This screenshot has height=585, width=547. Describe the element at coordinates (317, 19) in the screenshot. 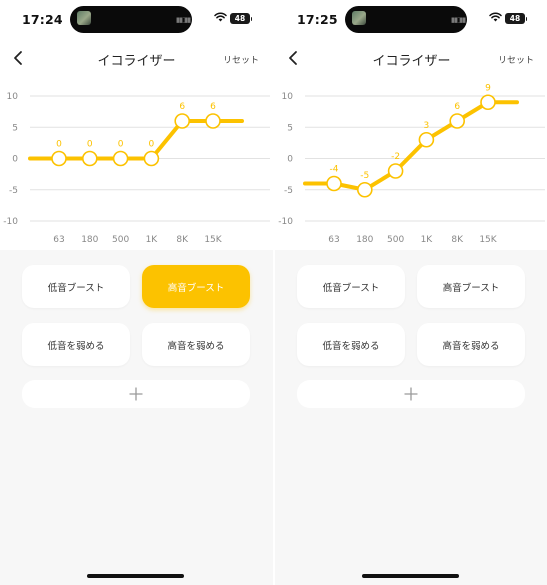

I see `status-time: 17:25` at that location.